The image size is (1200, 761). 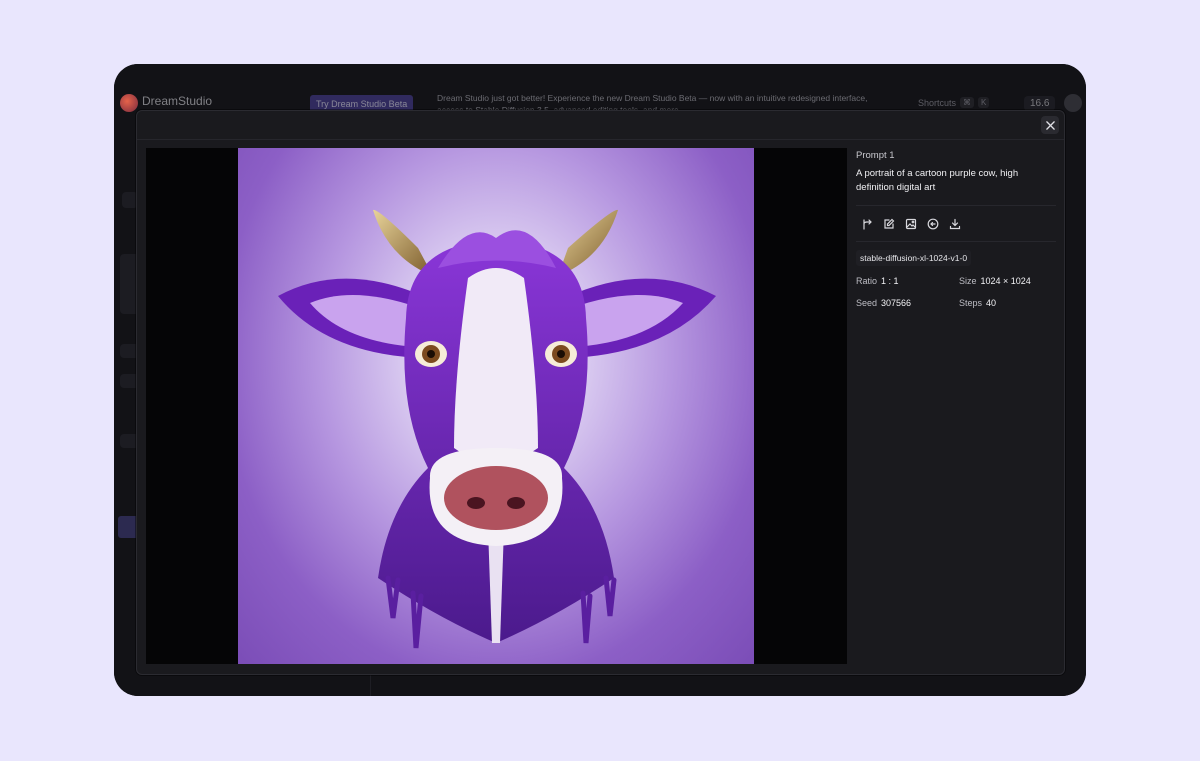 I want to click on ratio-value: 1, so click(x=890, y=281).